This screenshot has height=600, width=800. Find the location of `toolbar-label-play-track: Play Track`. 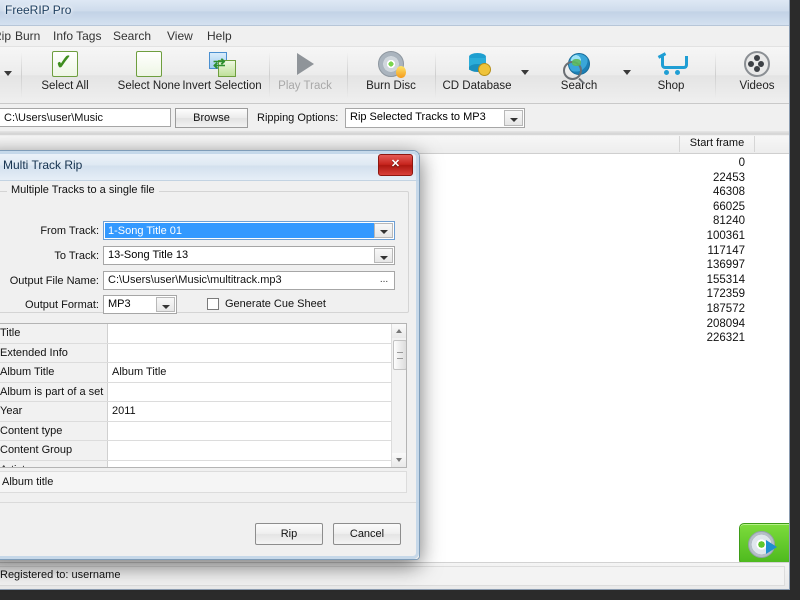

toolbar-label-play-track: Play Track is located at coordinates (305, 86).